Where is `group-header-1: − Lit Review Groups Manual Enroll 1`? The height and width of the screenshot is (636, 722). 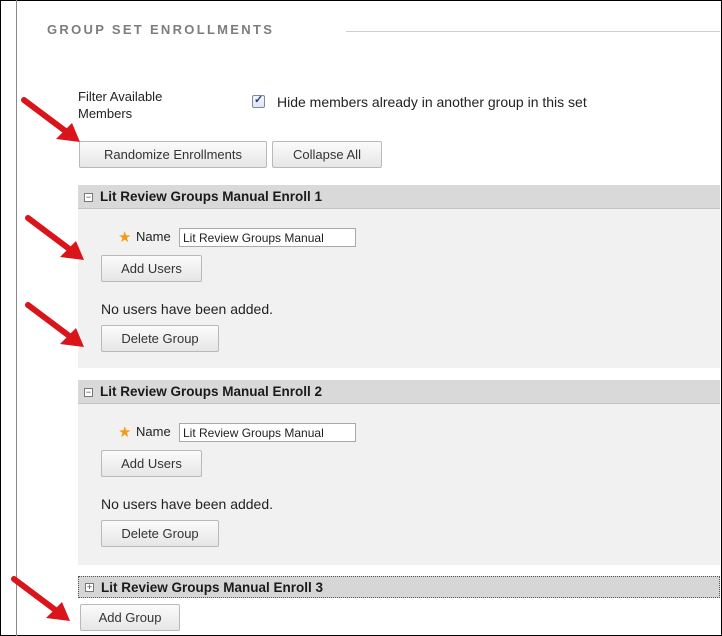 group-header-1: − Lit Review Groups Manual Enroll 1 is located at coordinates (399, 197).